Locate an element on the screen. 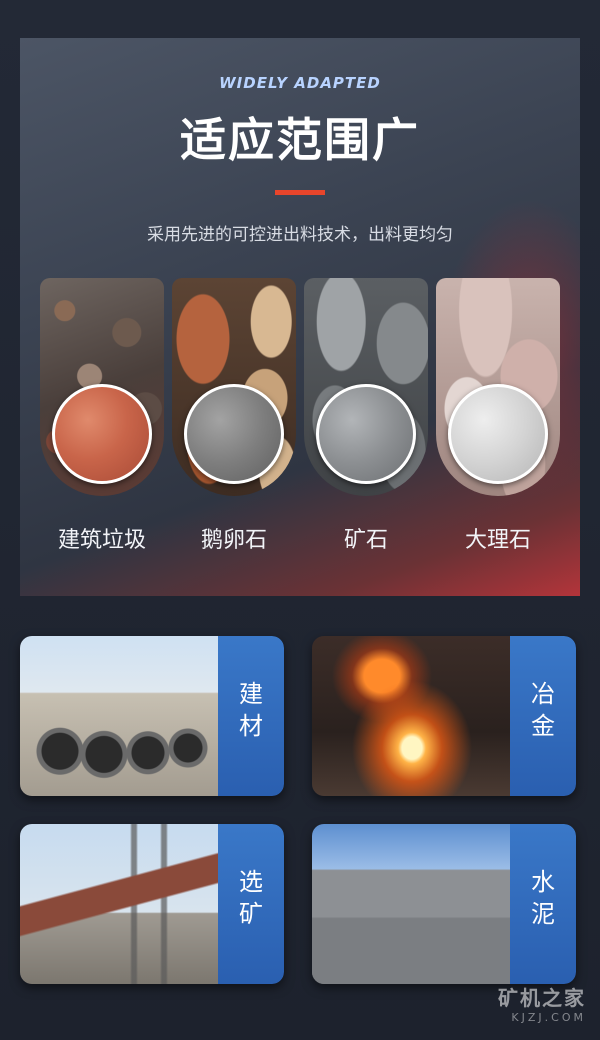 This screenshot has width=600, height=1040. molten-metal-photo is located at coordinates (412, 716).